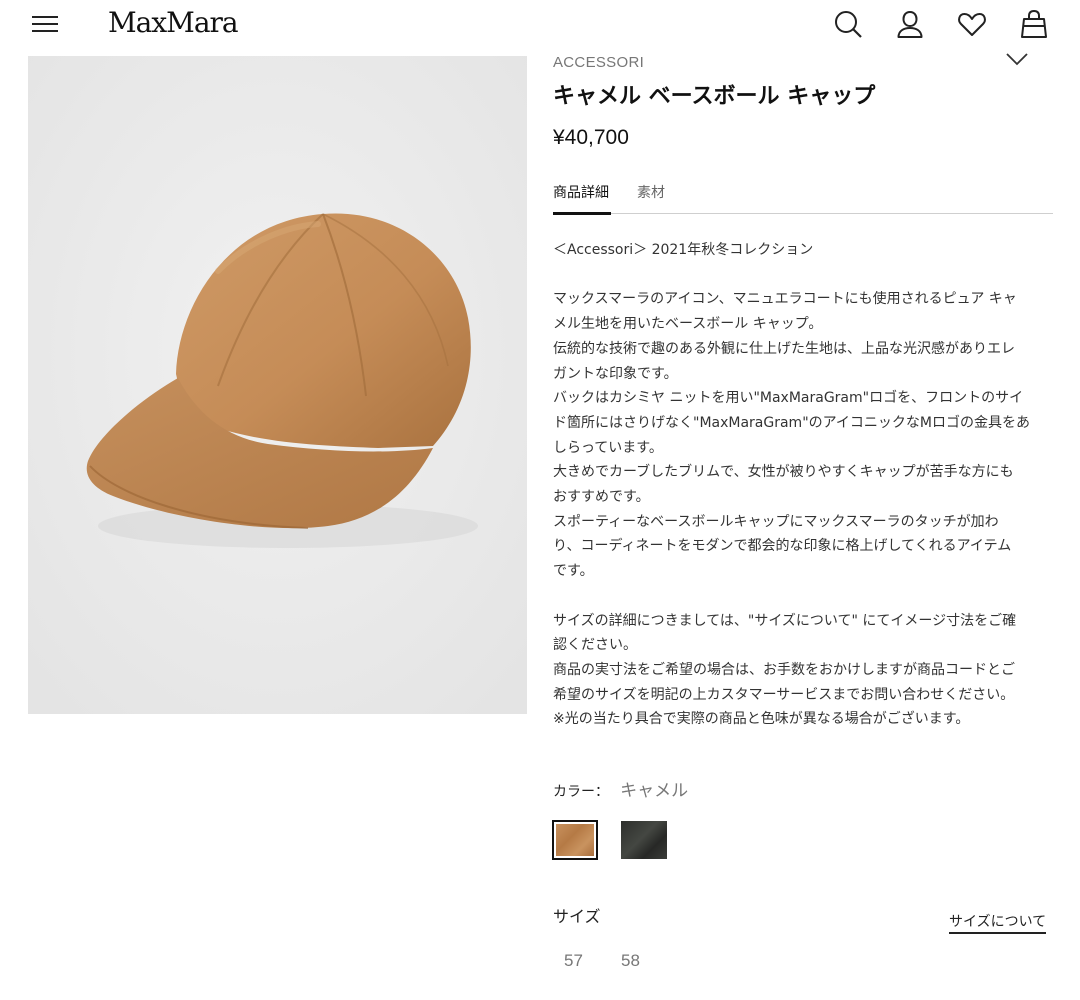  Describe the element at coordinates (573, 961) in the screenshot. I see `size-option-57: 57` at that location.